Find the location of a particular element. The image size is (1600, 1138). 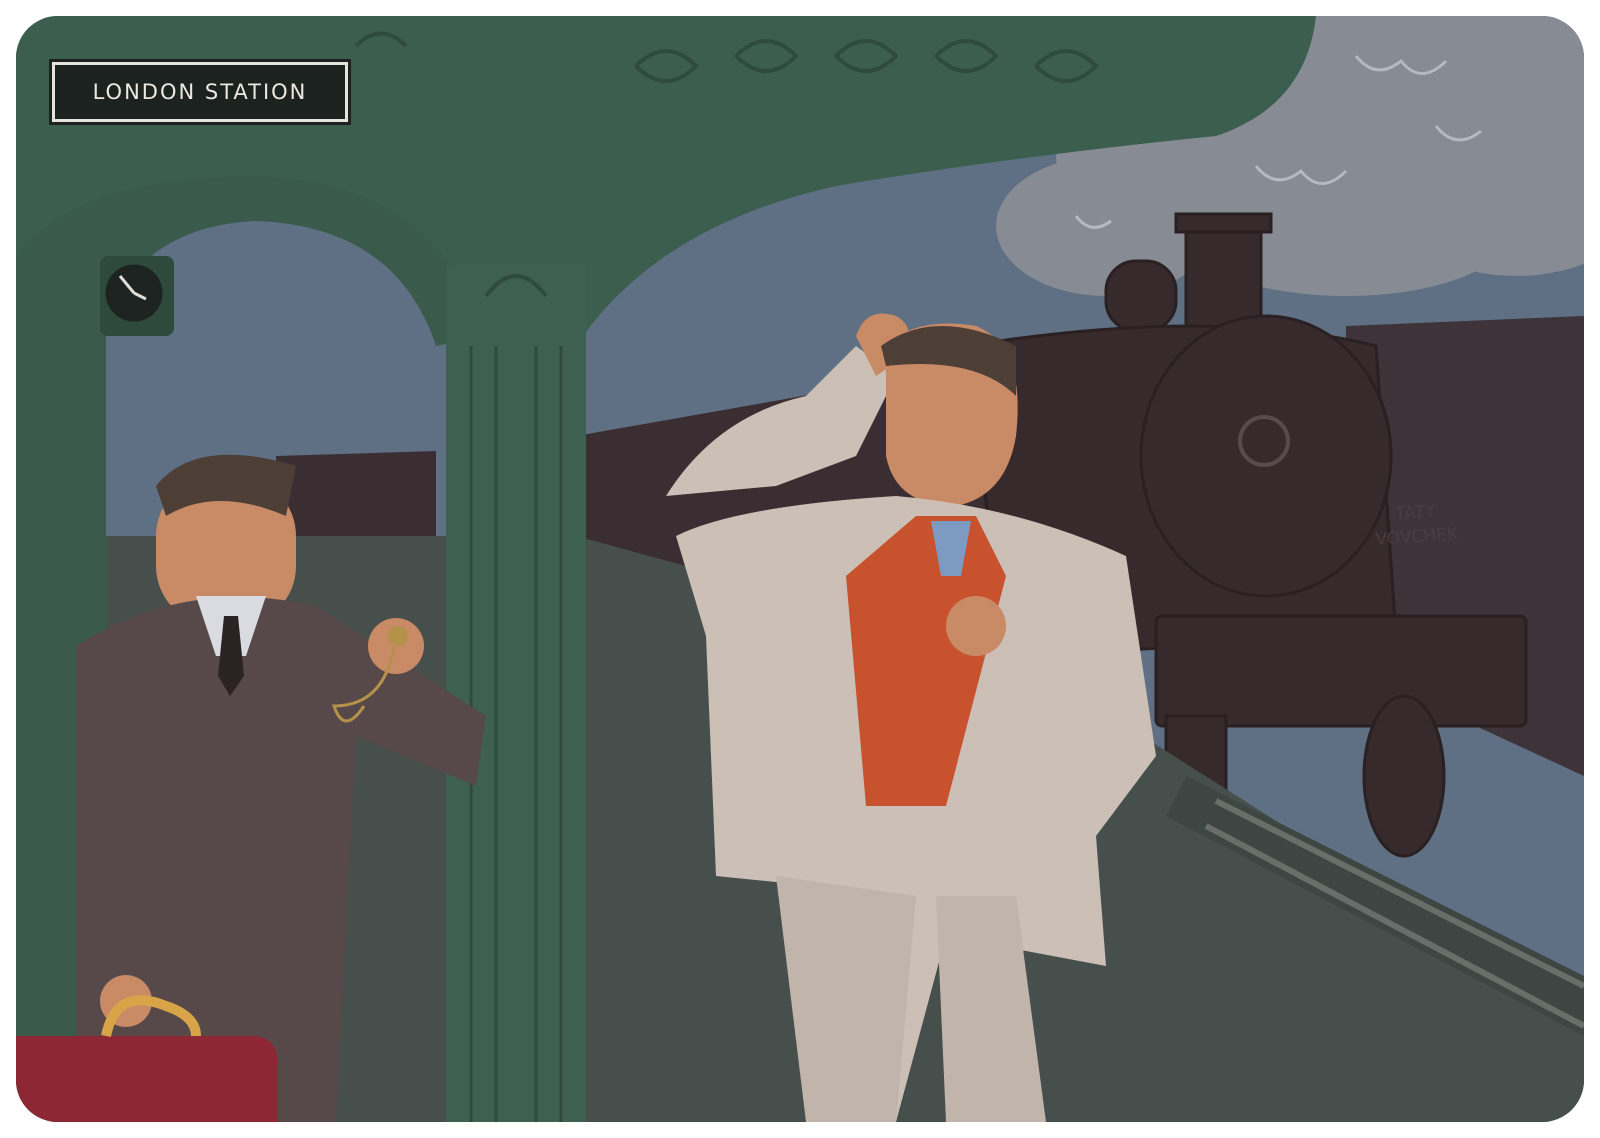

artist-signature: TATY VOVCHEK is located at coordinates (1415, 525).